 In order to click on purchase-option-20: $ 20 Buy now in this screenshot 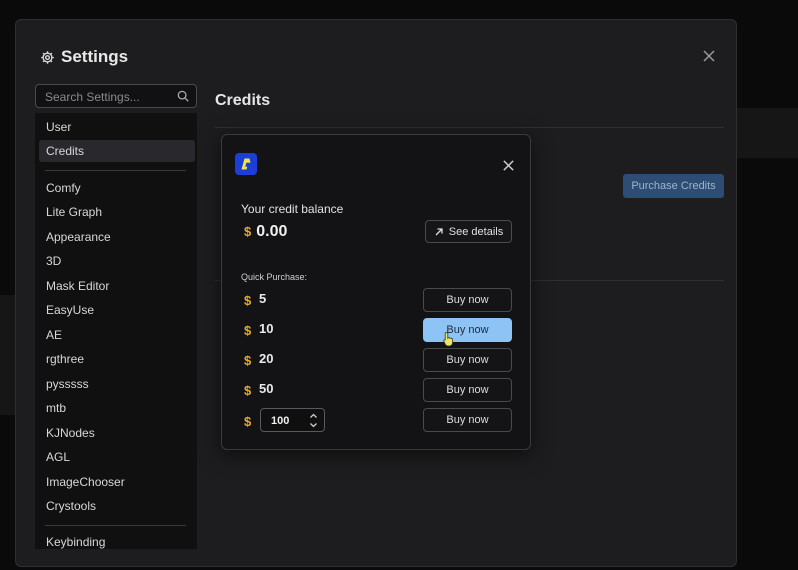, I will do `click(378, 360)`.